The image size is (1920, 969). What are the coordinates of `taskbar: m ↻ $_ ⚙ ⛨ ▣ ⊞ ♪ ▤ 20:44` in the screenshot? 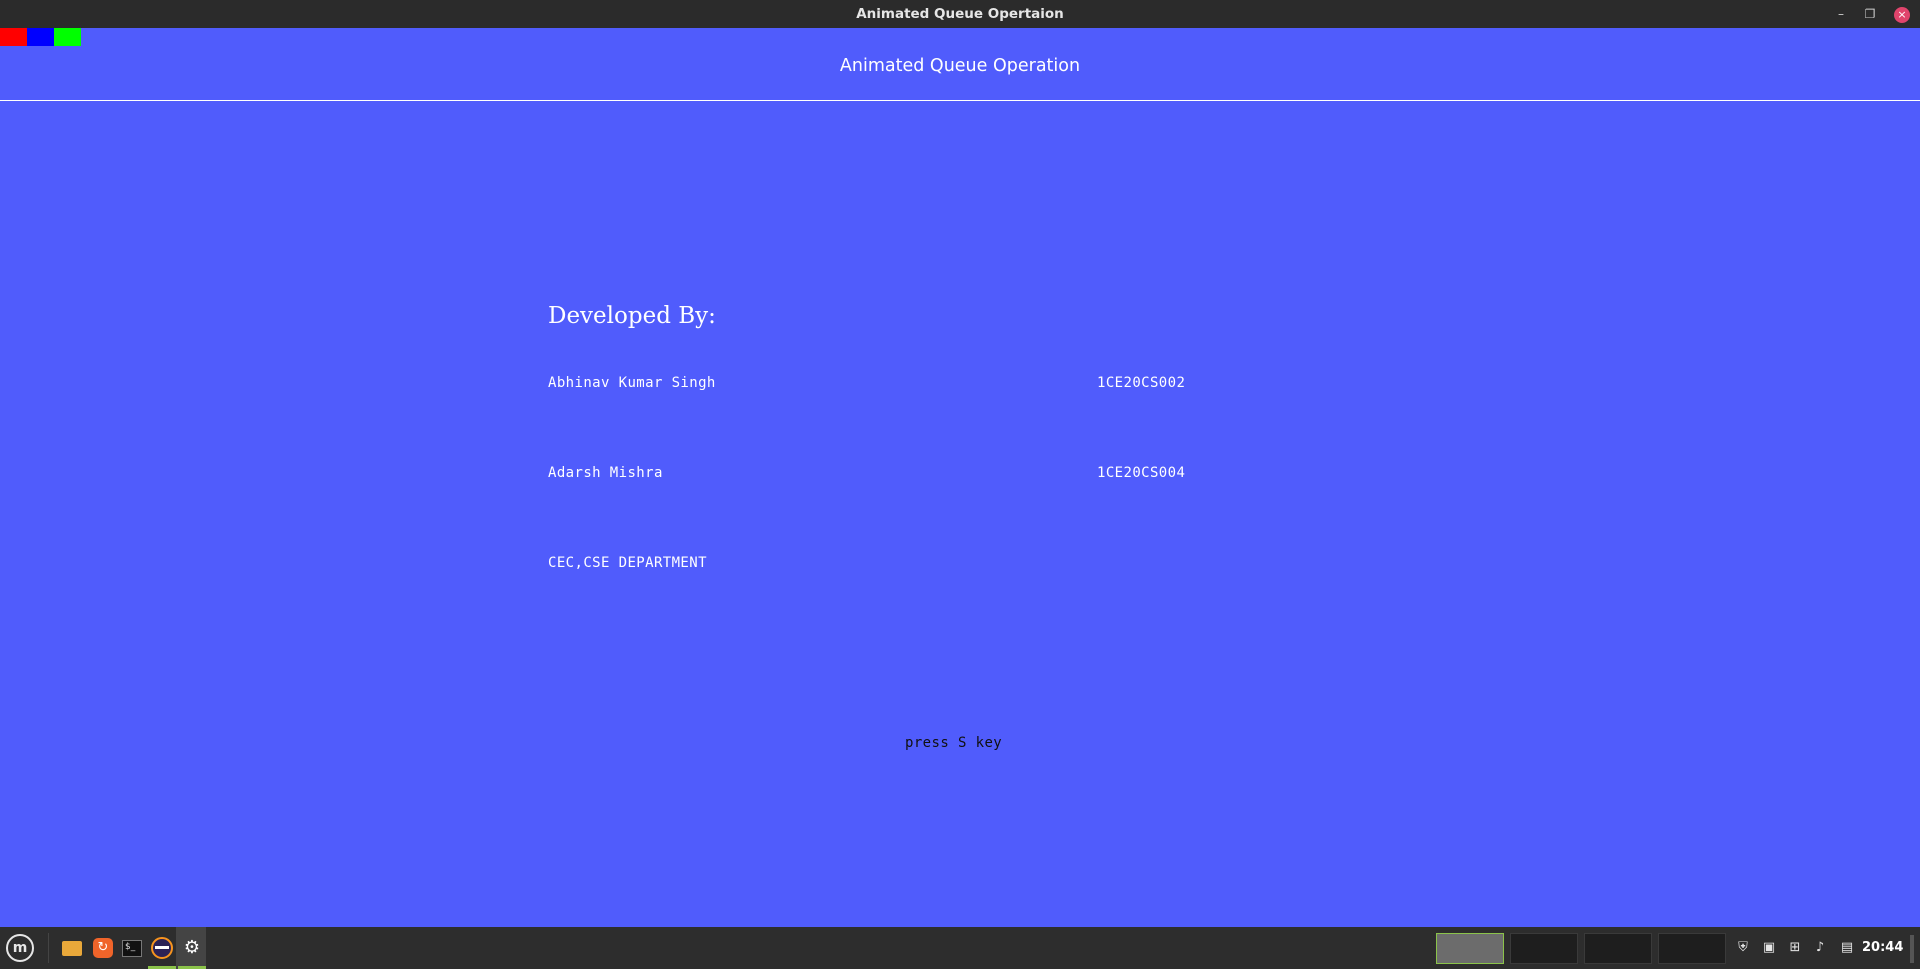 It's located at (960, 948).